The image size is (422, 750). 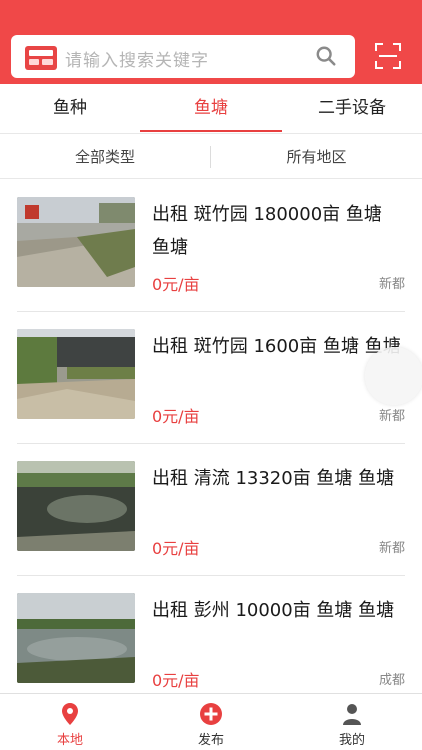 I want to click on listing-title: 出租 彭州 10000亩 鱼塘 鱼塘, so click(x=273, y=610).